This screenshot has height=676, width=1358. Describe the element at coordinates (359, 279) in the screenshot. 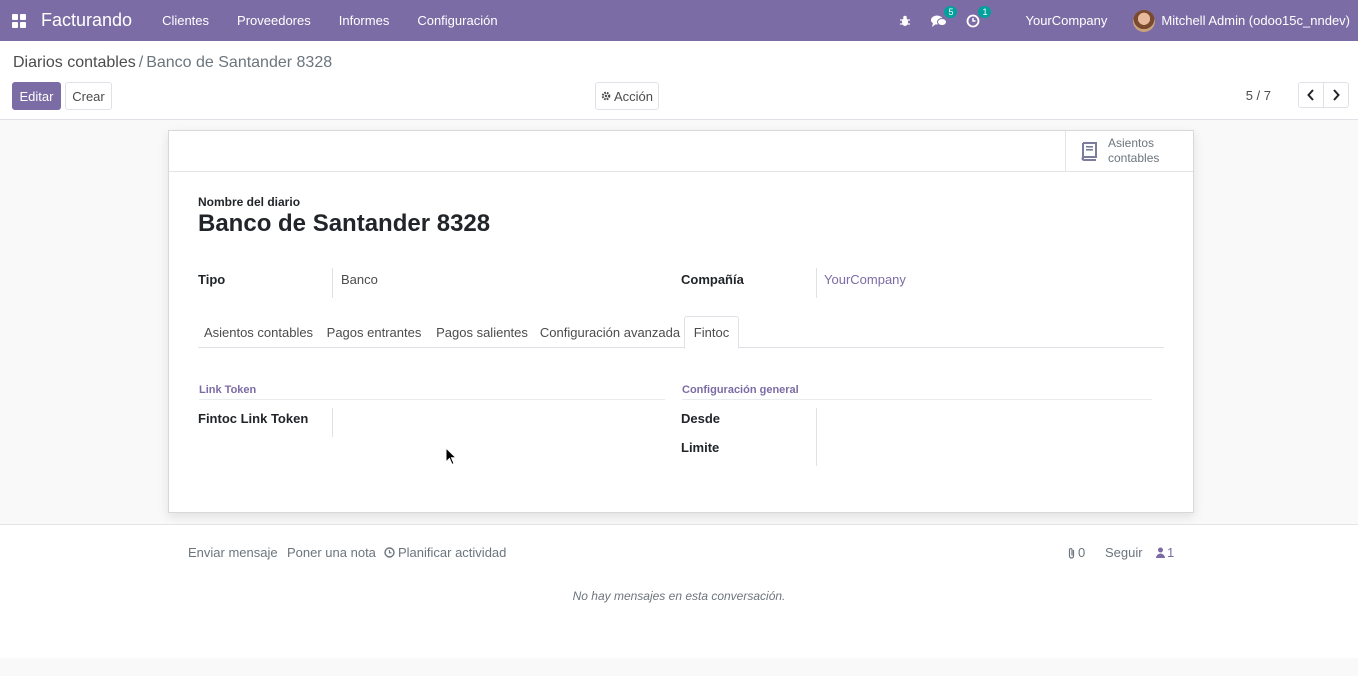

I see `type-value: Banco` at that location.